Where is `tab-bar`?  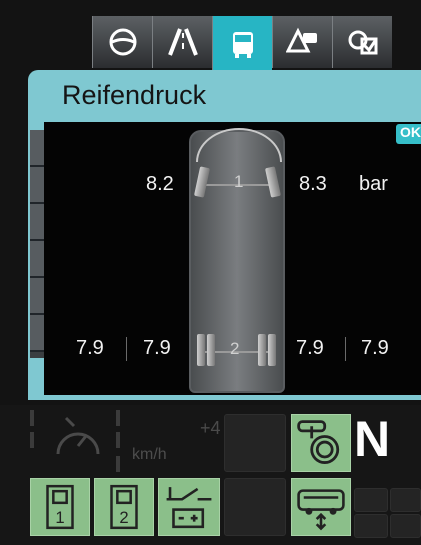
tab-bar is located at coordinates (256, 45).